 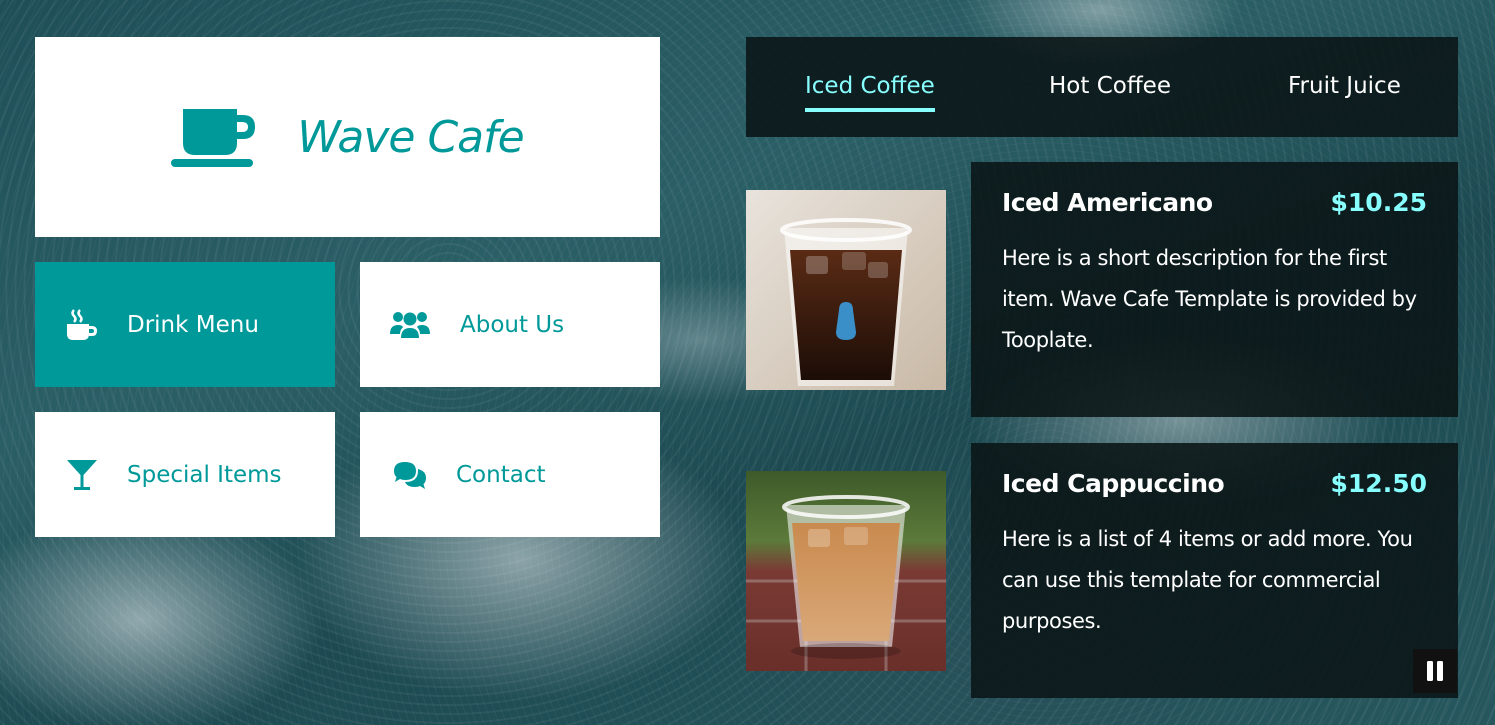 What do you see at coordinates (1378, 483) in the screenshot?
I see `item-price: $12.50` at bounding box center [1378, 483].